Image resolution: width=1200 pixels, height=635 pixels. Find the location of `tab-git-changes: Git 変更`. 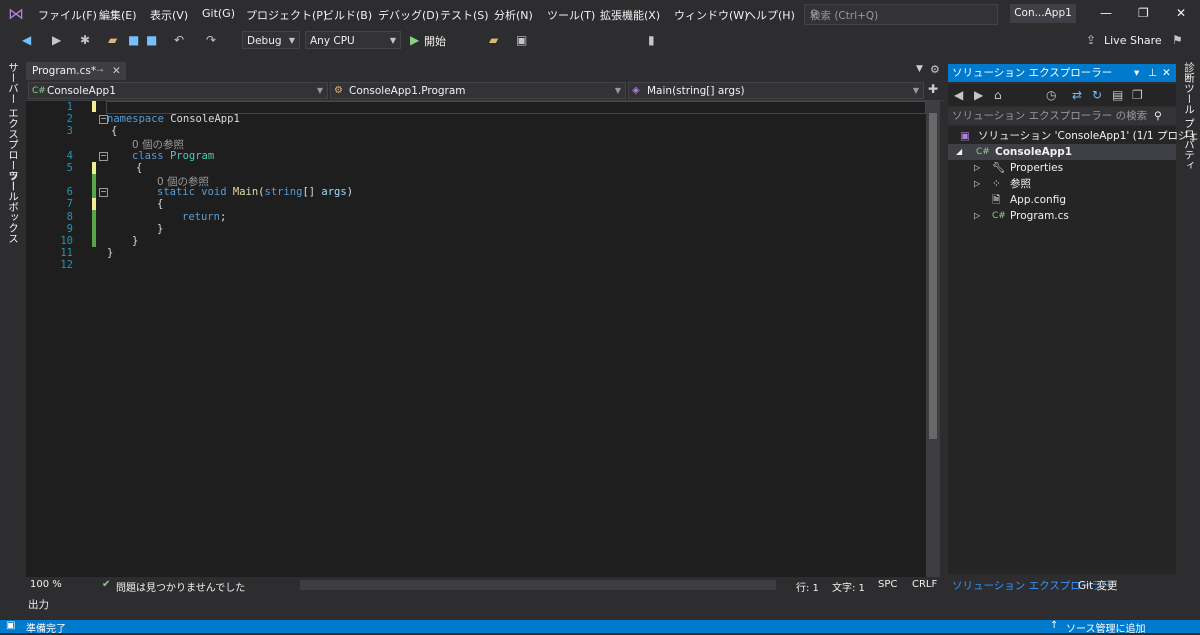

tab-git-changes: Git 変更 is located at coordinates (1098, 585).